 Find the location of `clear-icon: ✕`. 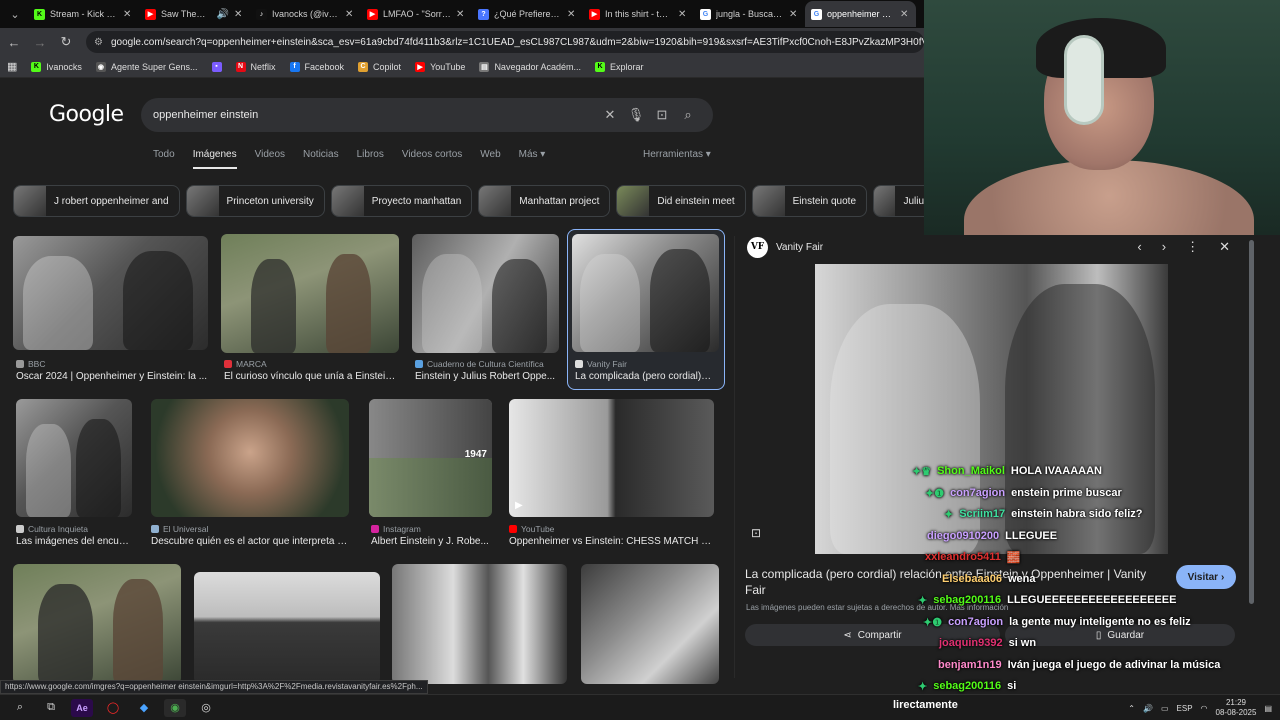

clear-icon: ✕ is located at coordinates (610, 115).